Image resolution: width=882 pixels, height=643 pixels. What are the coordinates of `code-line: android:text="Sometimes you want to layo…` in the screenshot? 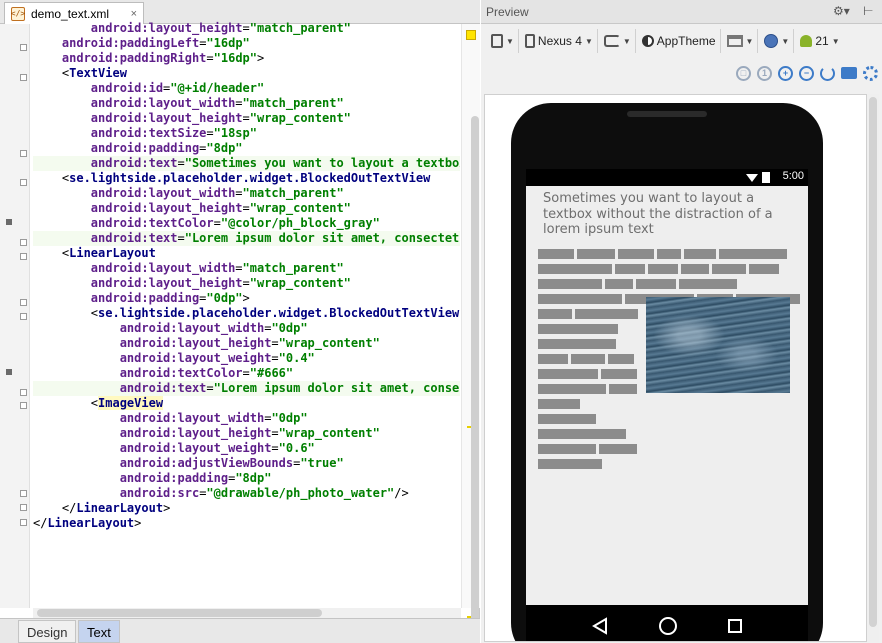 It's located at (246, 163).